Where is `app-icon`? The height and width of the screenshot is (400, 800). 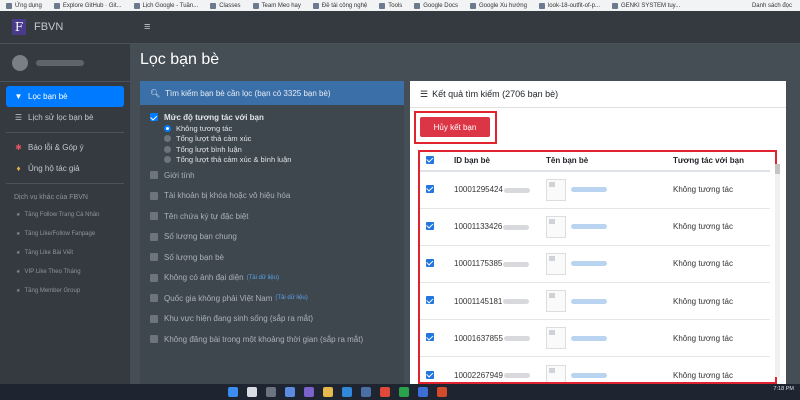
app-icon is located at coordinates (404, 392).